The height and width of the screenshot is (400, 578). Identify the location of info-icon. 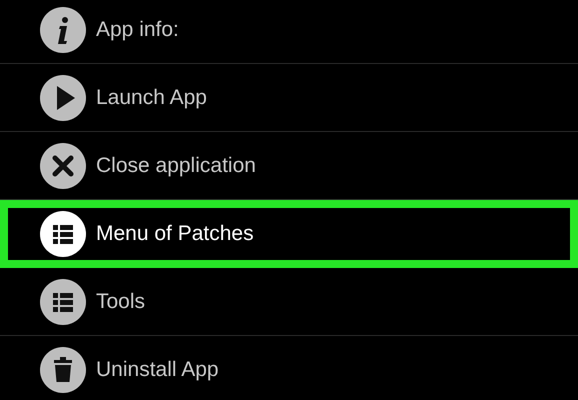
(63, 29).